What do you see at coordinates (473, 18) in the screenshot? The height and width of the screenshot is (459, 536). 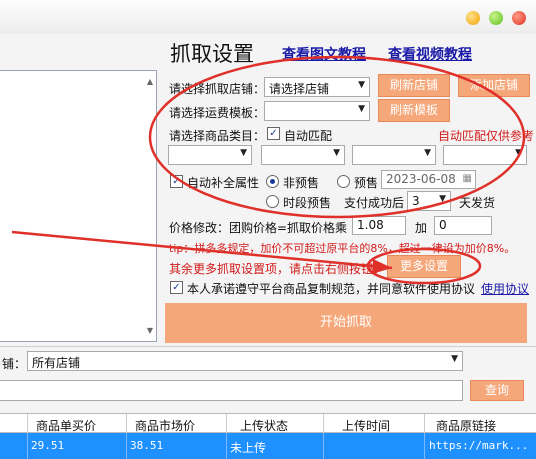 I see `minimize-icon` at bounding box center [473, 18].